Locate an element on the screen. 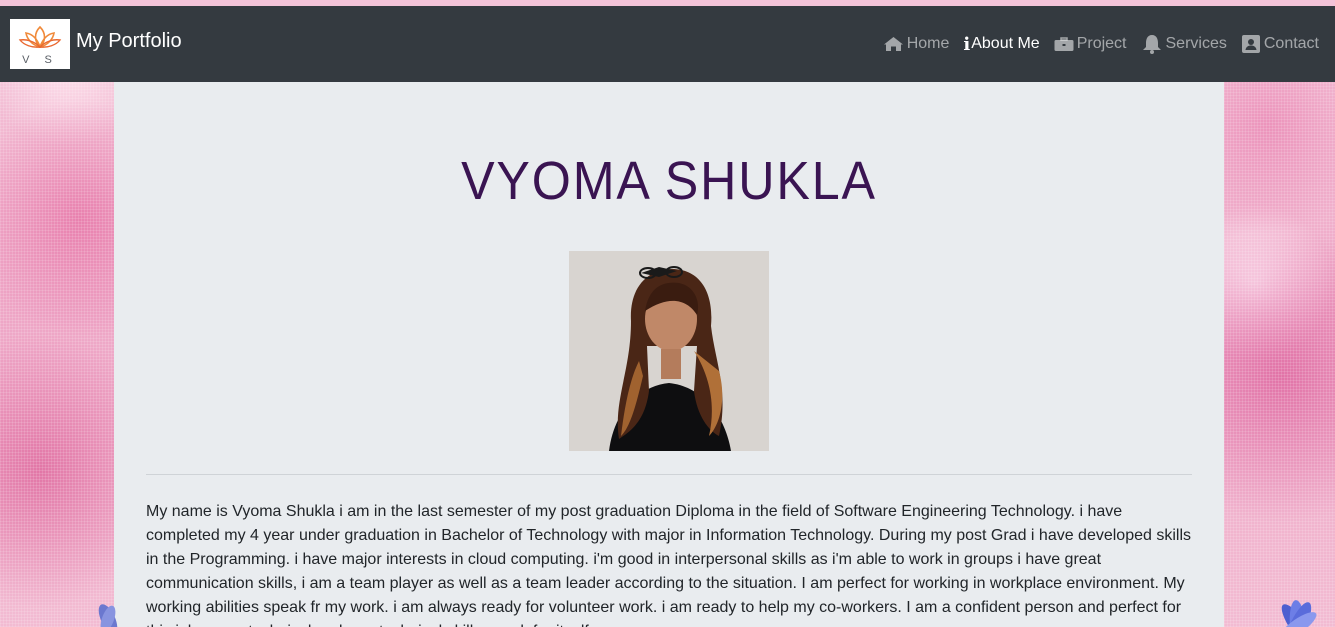 This screenshot has height=627, width=1335. profile-portrait-image is located at coordinates (669, 351).